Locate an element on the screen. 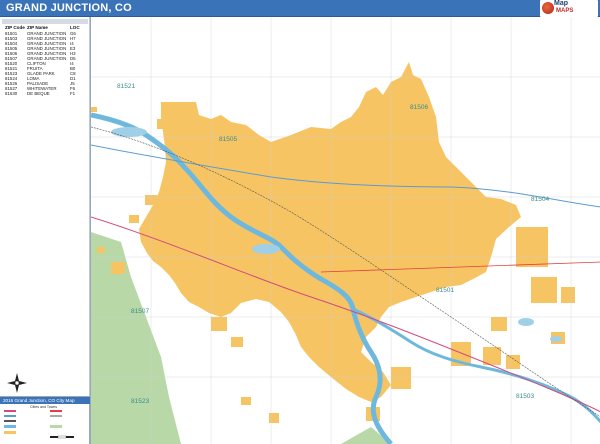  development-area-l is located at coordinates (568, 295).